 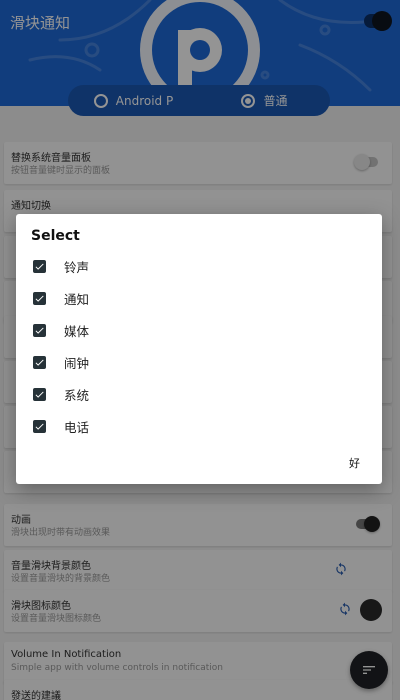 What do you see at coordinates (354, 463) in the screenshot?
I see `ok-button: 好` at bounding box center [354, 463].